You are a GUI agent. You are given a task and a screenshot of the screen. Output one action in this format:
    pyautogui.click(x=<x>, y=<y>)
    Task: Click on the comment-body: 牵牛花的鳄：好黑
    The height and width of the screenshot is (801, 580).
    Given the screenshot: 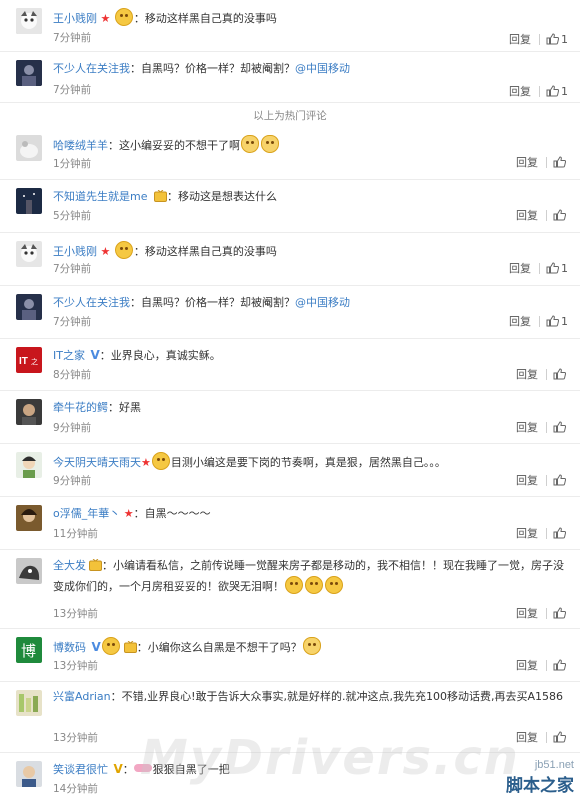 What is the action you would take?
    pyautogui.click(x=97, y=407)
    